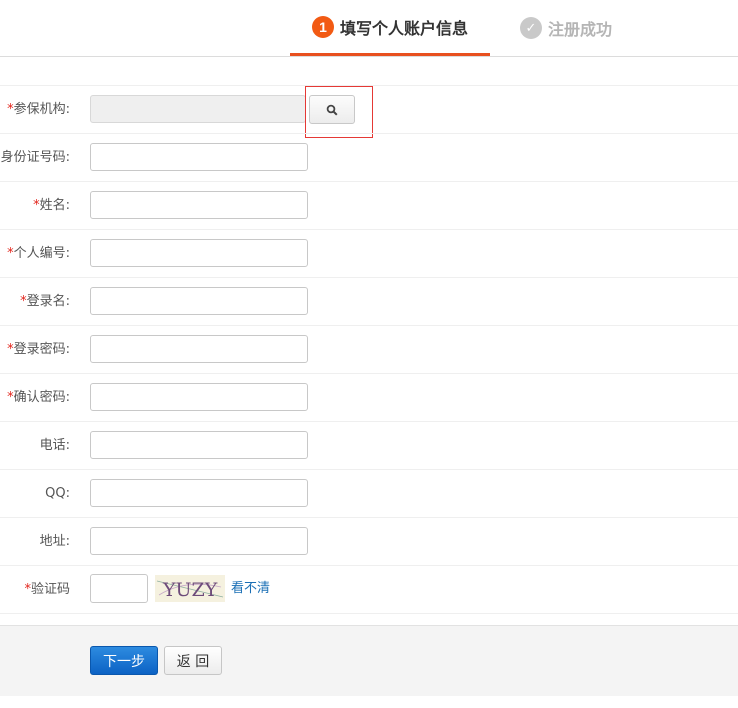 The height and width of the screenshot is (708, 738). I want to click on registration-steps: 1 填写个人账户信息 ✓ 注册成功, so click(369, 28).